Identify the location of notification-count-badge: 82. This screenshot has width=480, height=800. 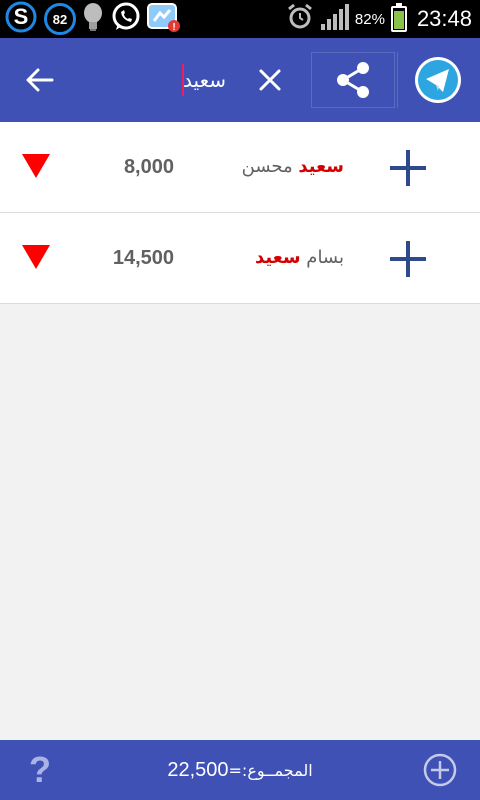
(60, 19).